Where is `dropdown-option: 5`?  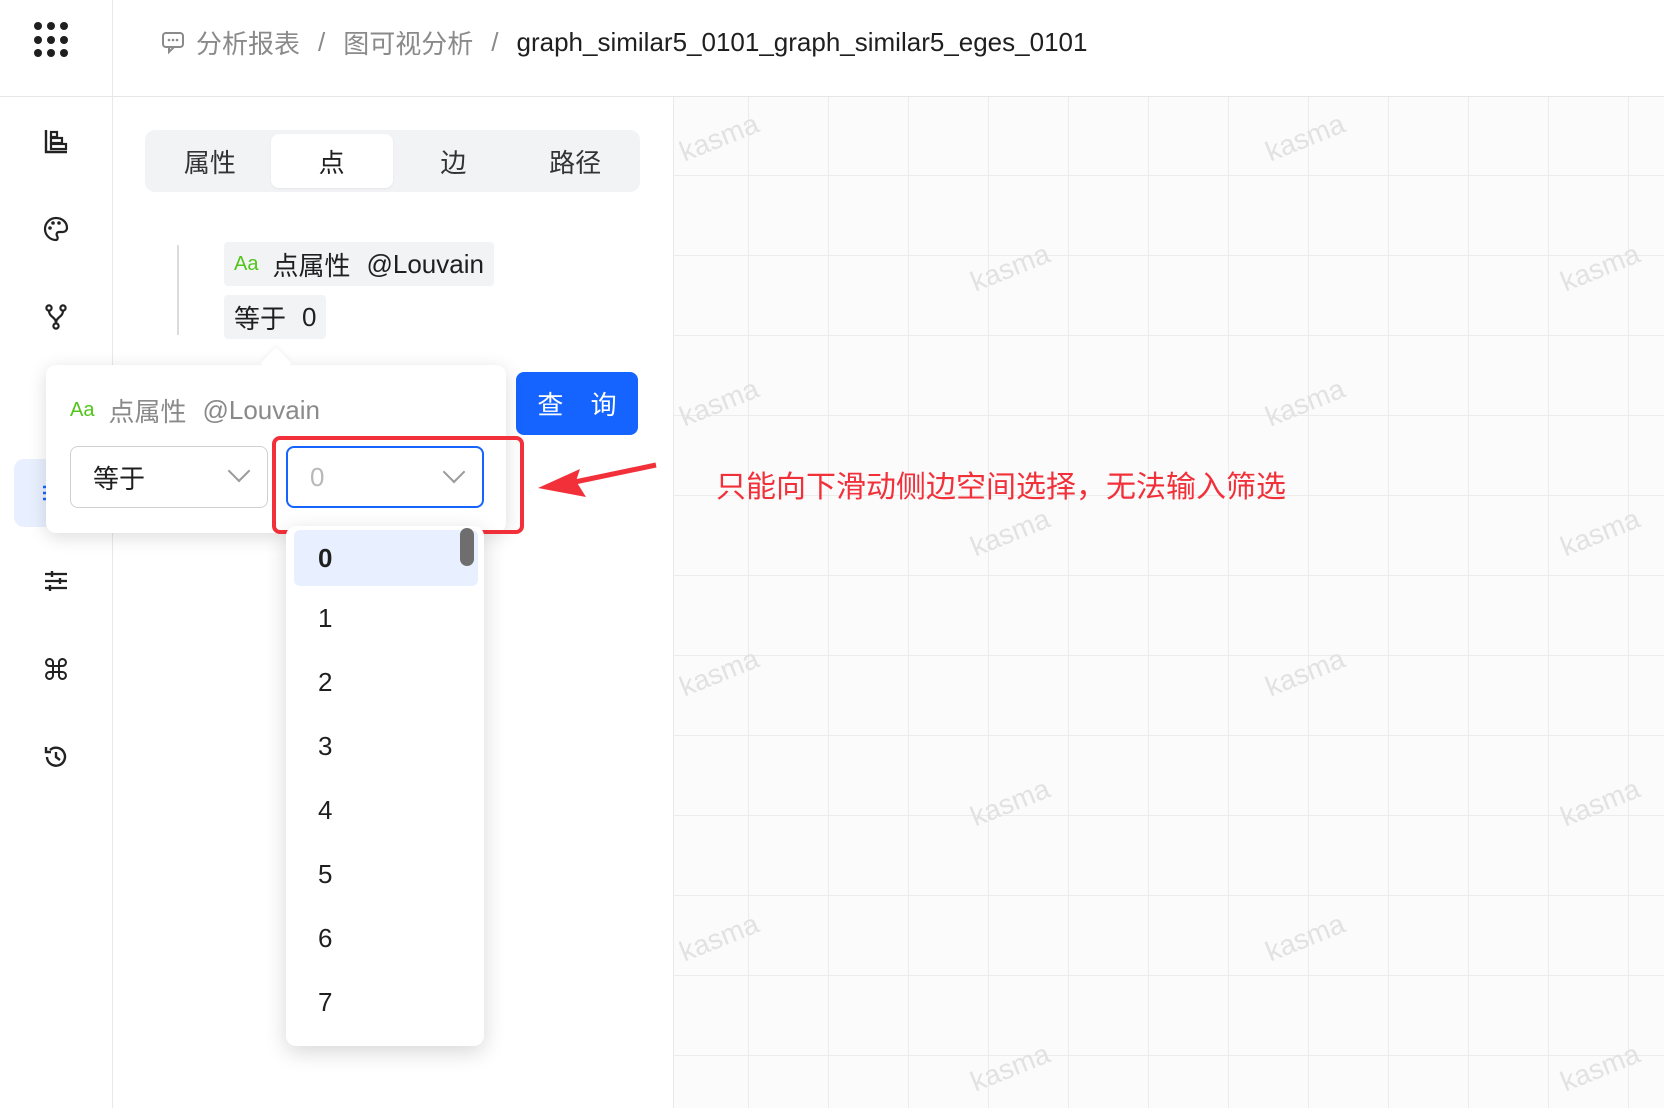
dropdown-option: 5 is located at coordinates (386, 874).